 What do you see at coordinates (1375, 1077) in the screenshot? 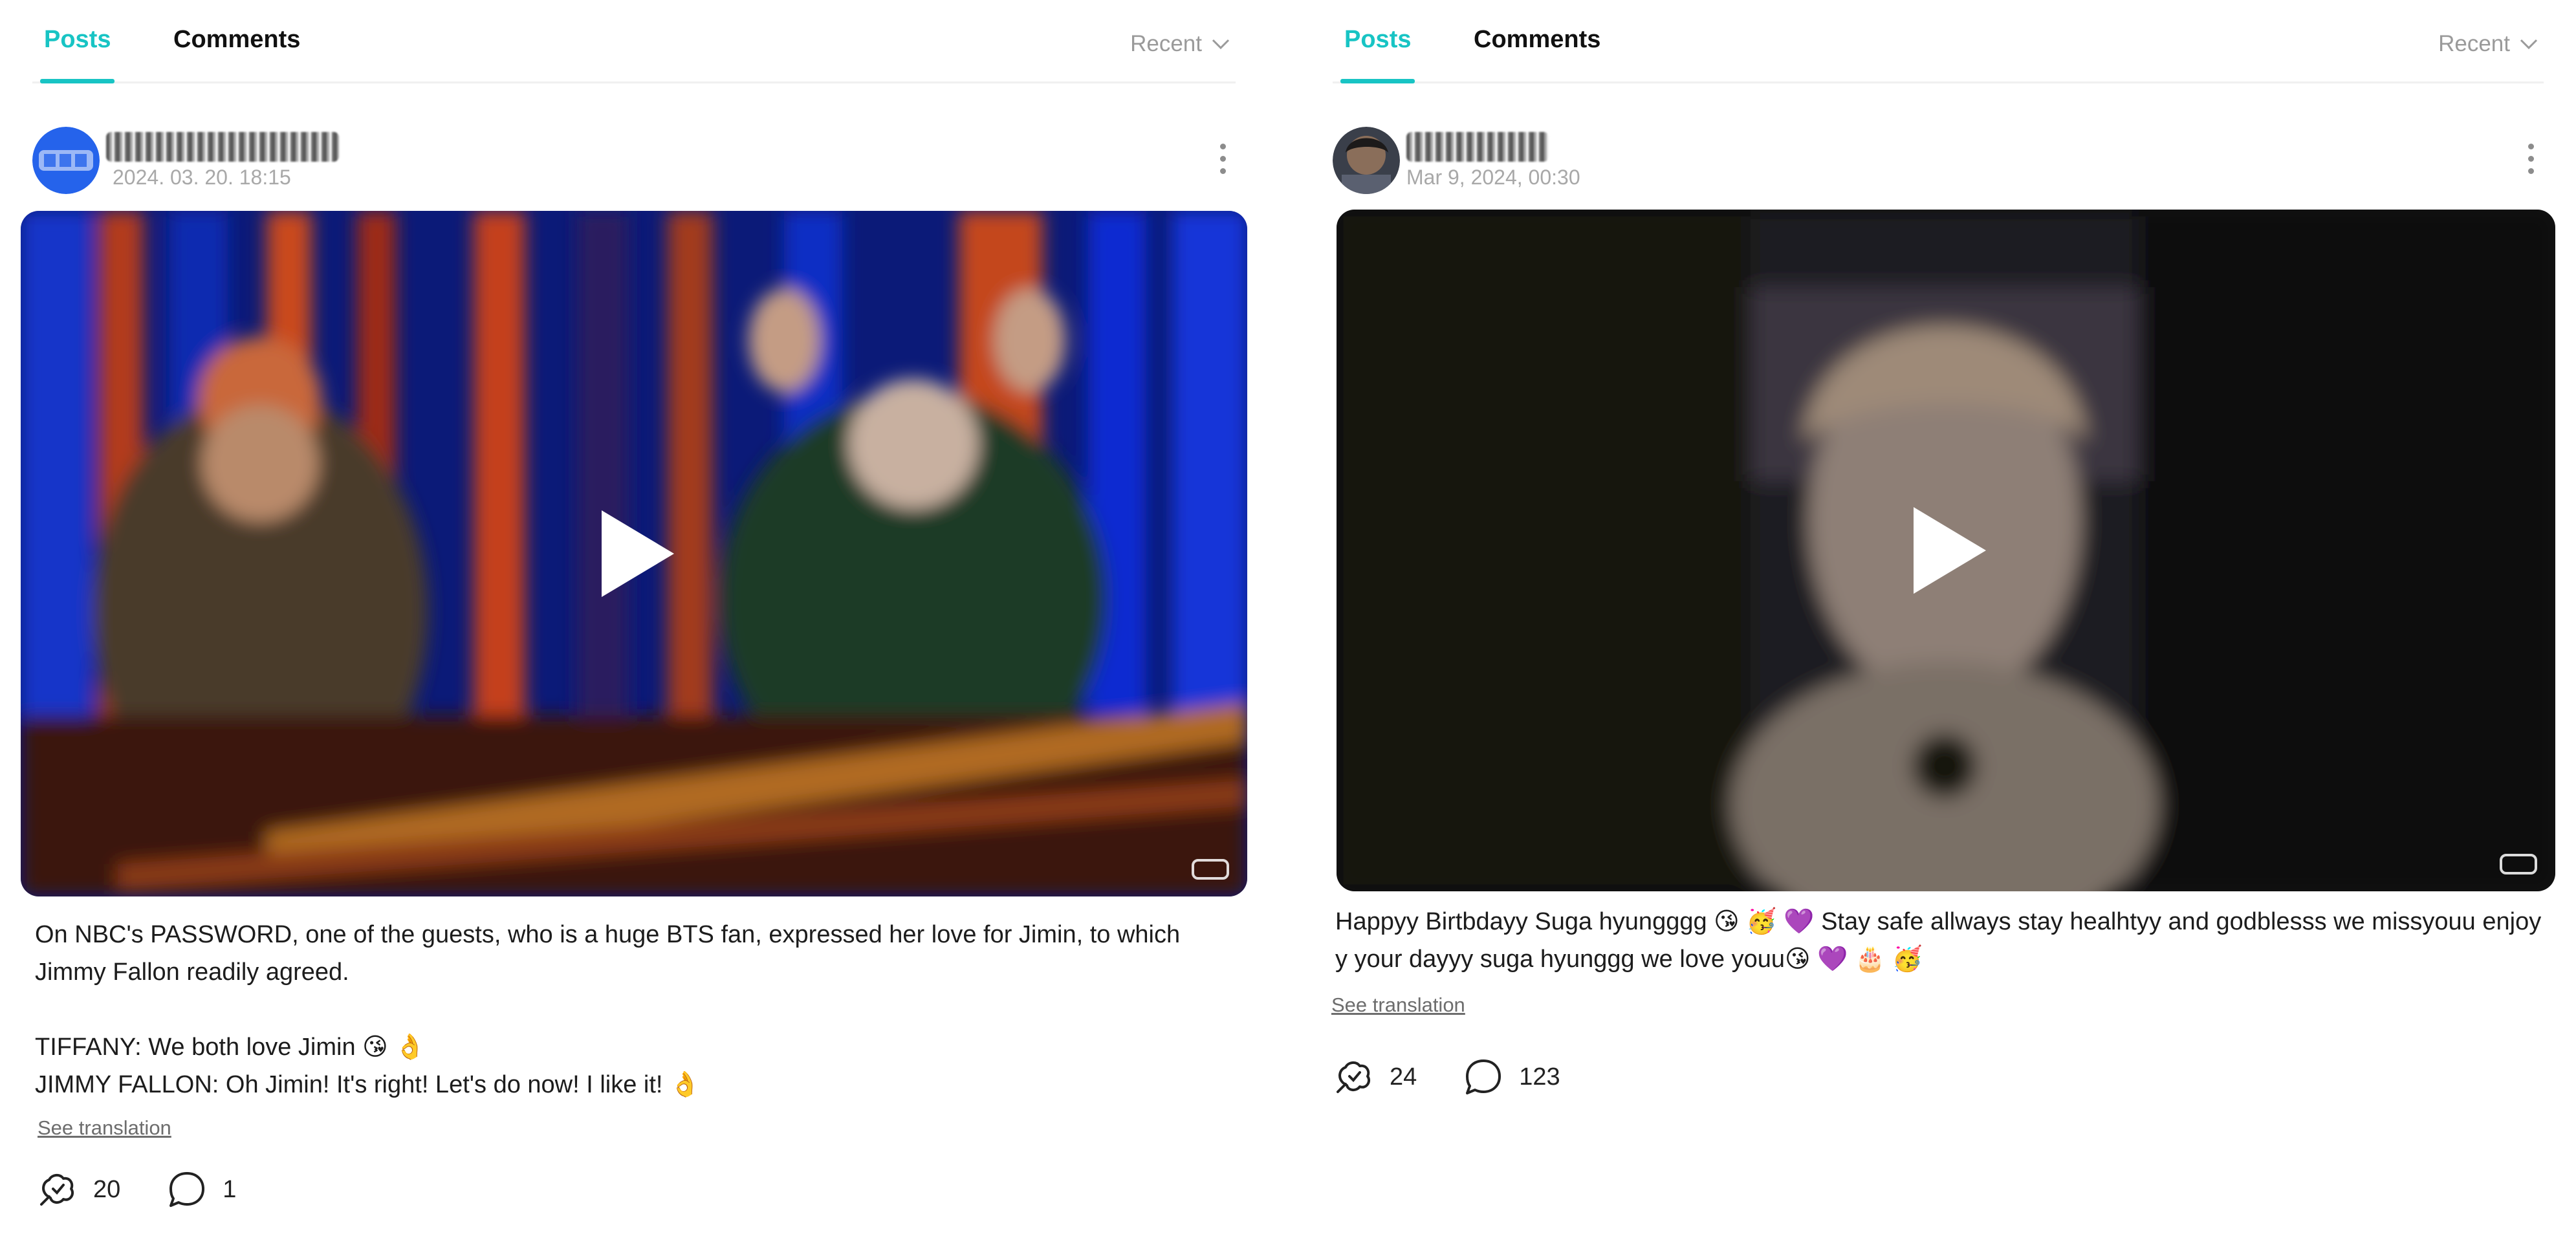
I see `like-button: 24` at bounding box center [1375, 1077].